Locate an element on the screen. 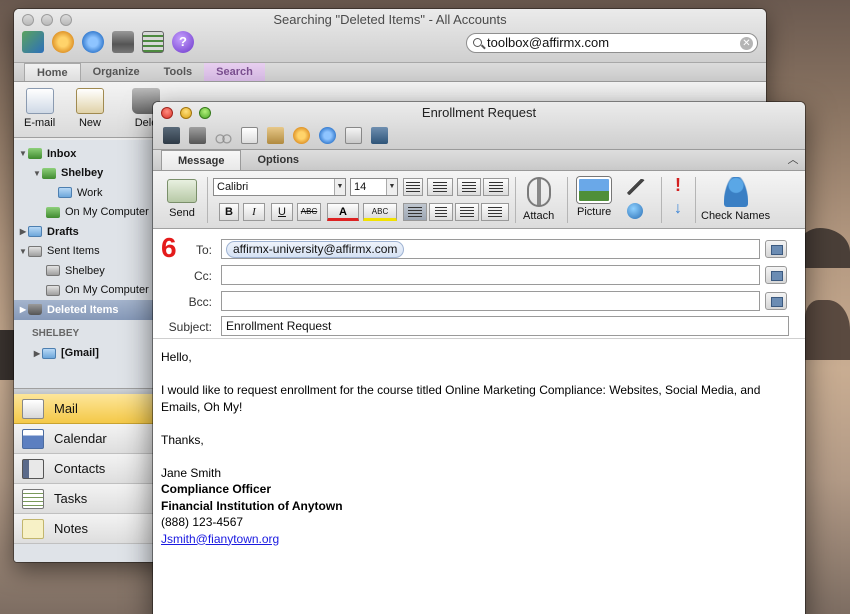  new-email-button: E-mail is located at coordinates (39, 108).